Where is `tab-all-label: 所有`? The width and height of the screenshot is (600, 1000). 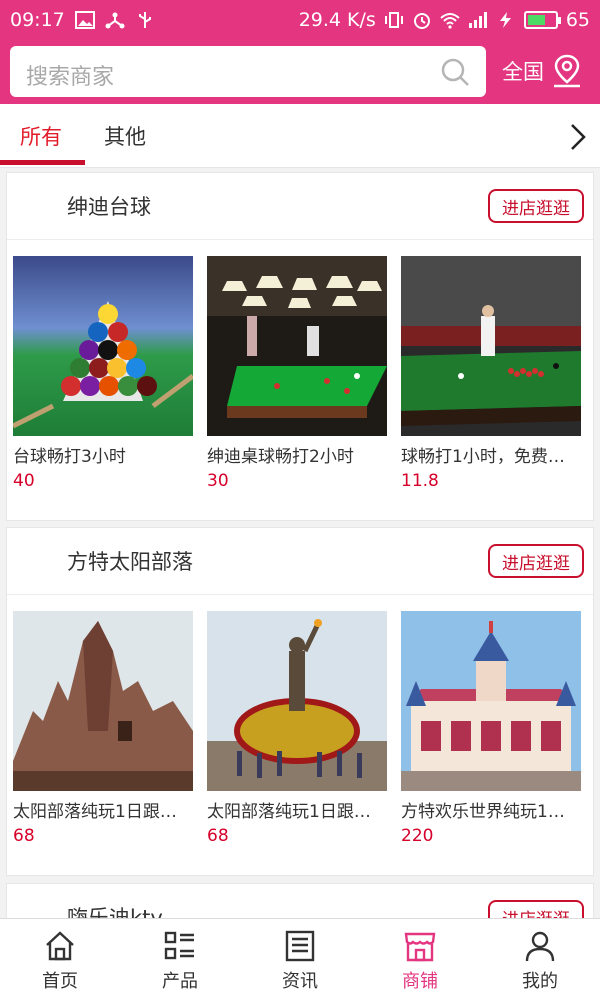
tab-all-label: 所有 is located at coordinates (41, 137).